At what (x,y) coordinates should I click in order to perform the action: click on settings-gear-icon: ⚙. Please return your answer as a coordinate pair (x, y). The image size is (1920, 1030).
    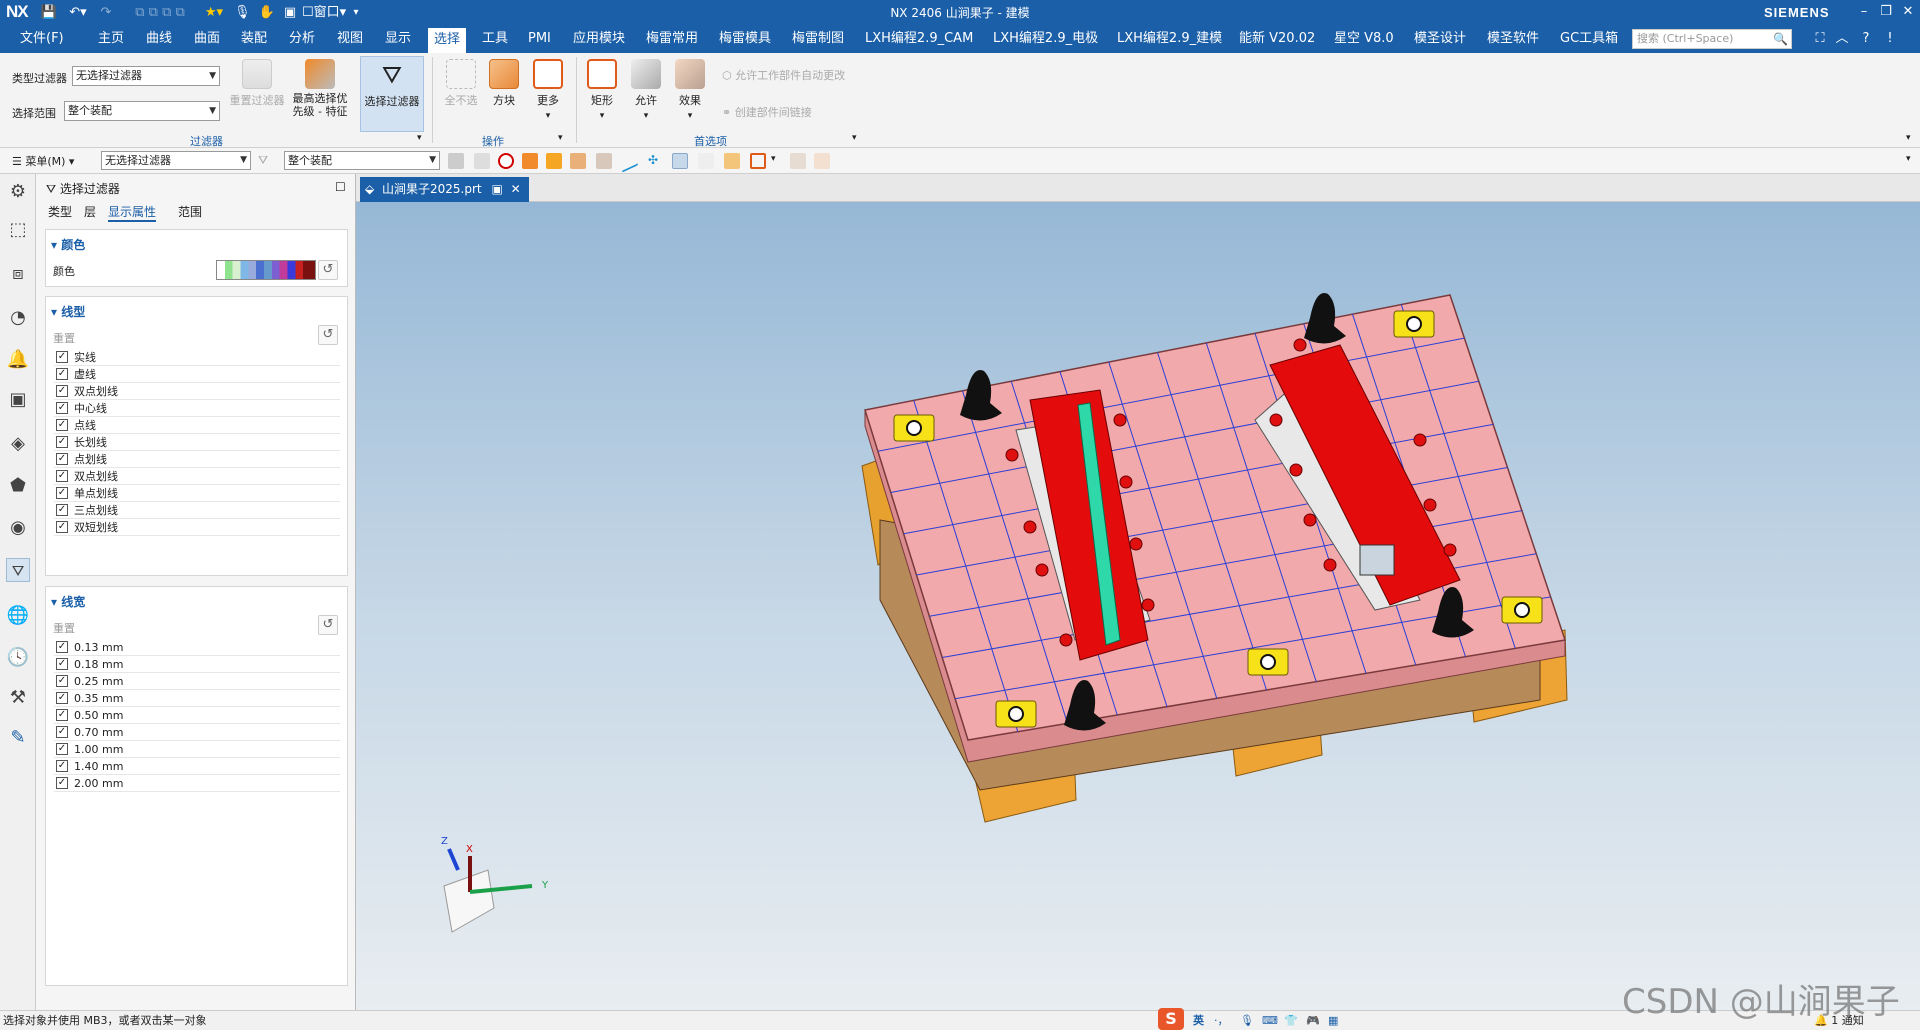
    Looking at the image, I should click on (18, 192).